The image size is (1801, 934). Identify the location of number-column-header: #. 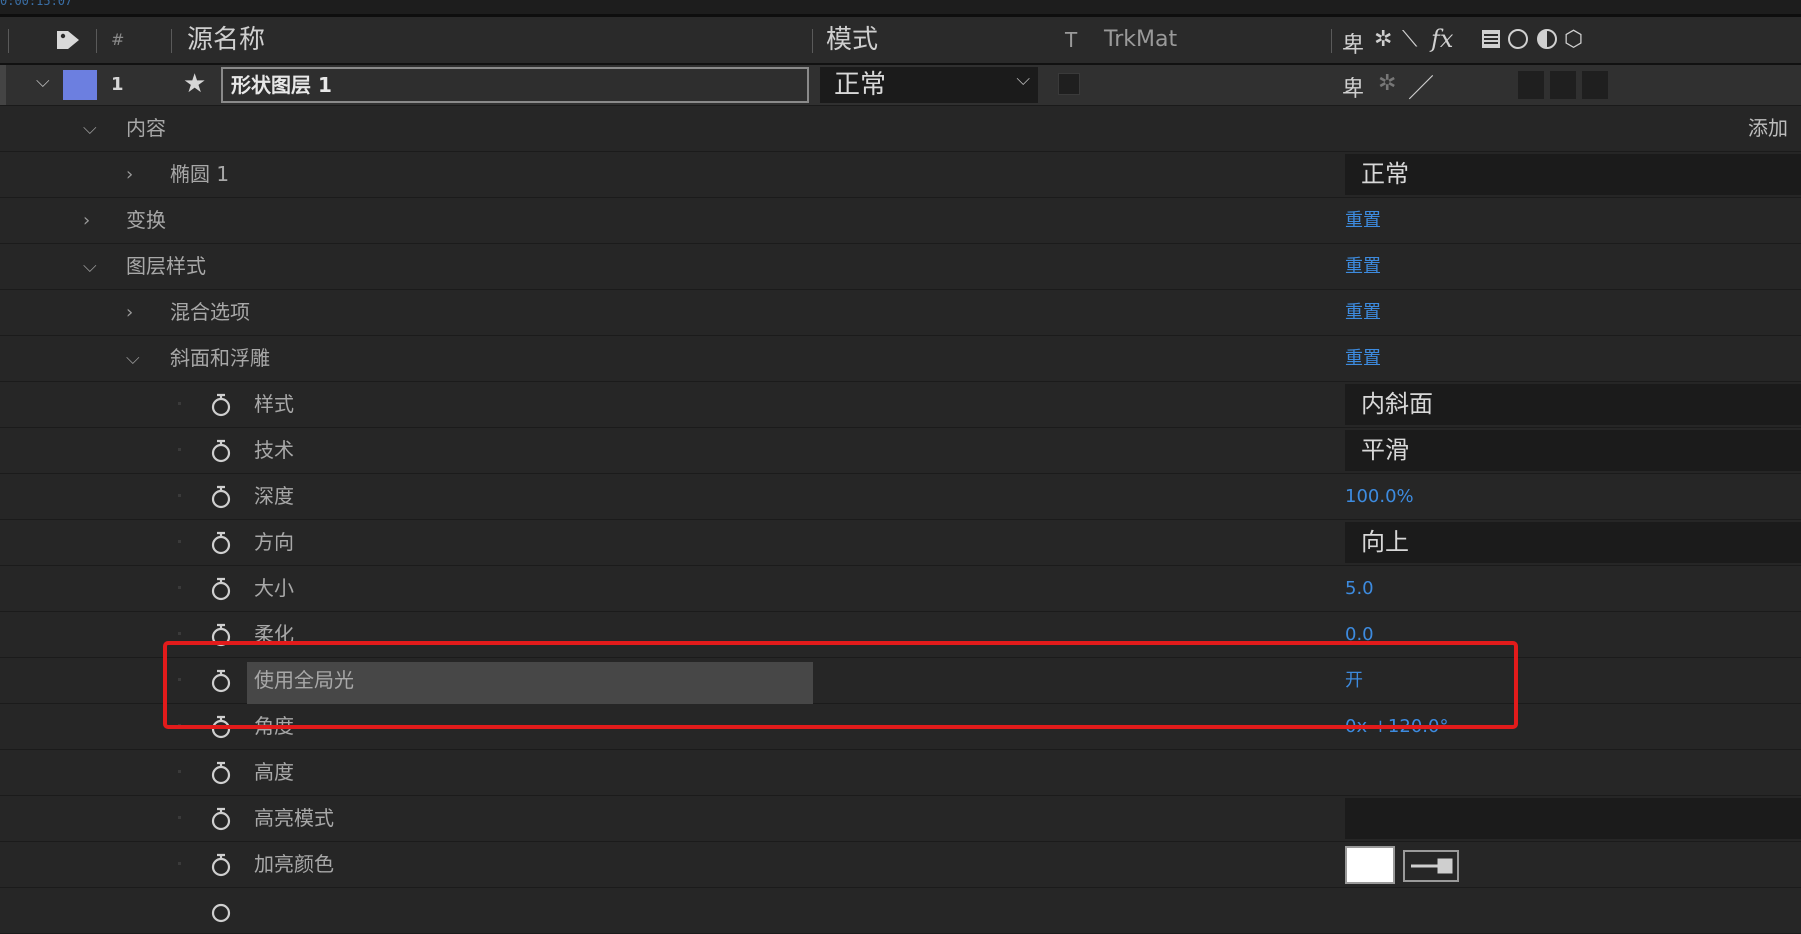
(117, 40).